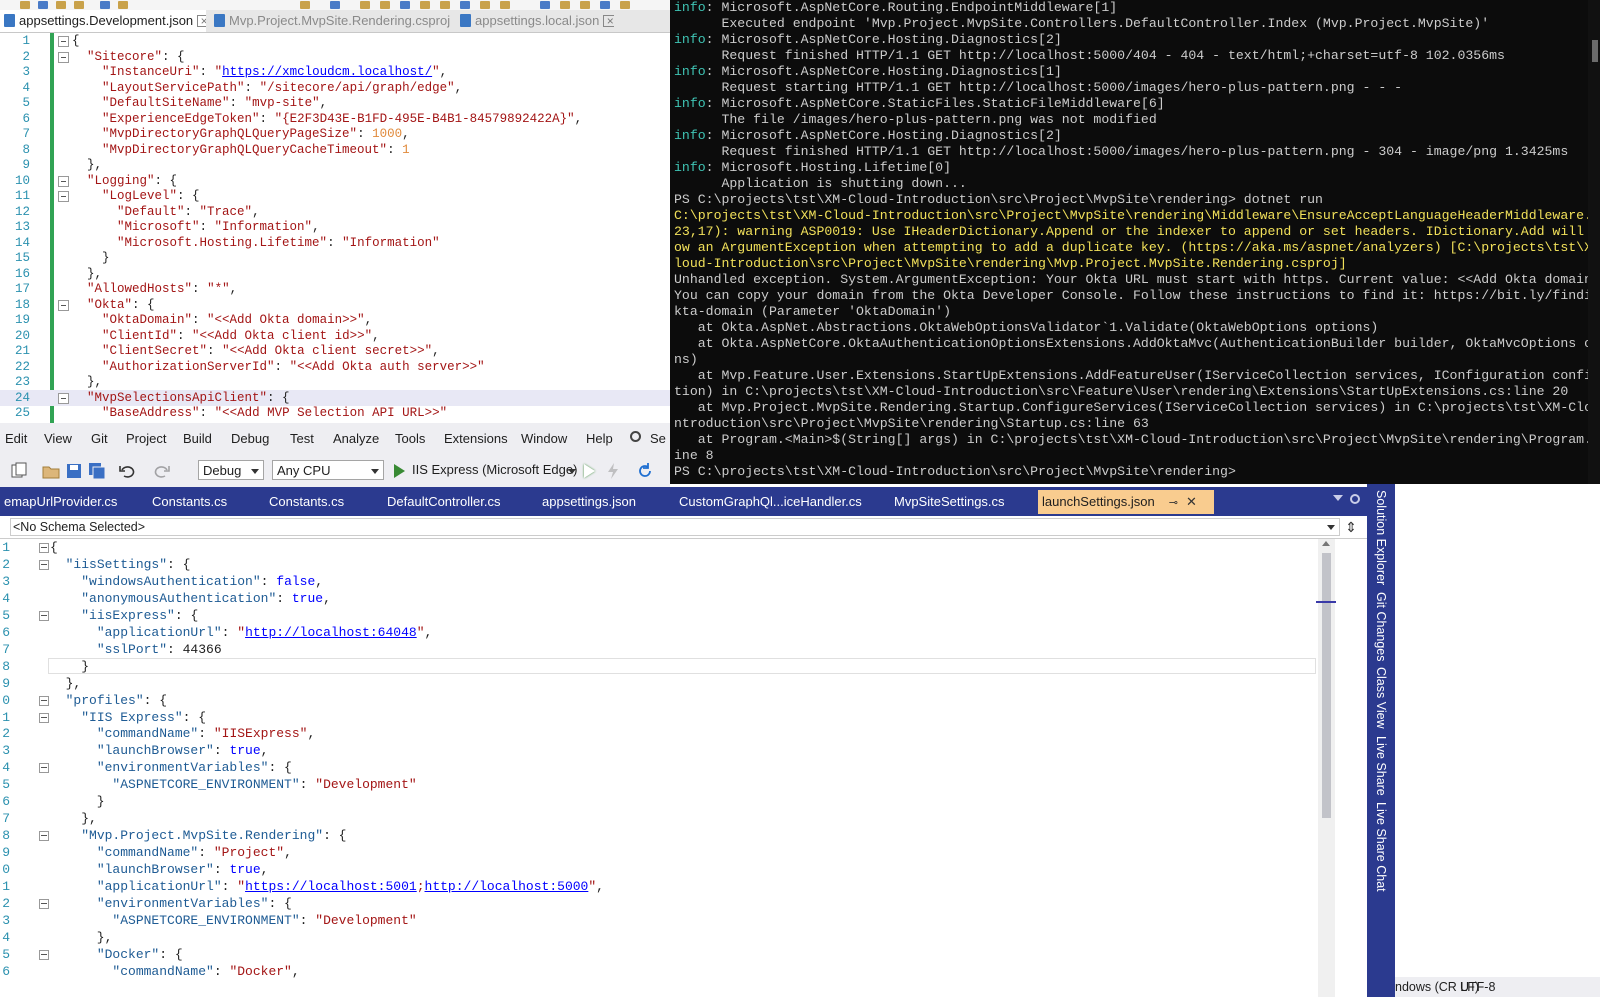 The height and width of the screenshot is (997, 1600). Describe the element at coordinates (16, 439) in the screenshot. I see `menu-edit: Edit` at that location.